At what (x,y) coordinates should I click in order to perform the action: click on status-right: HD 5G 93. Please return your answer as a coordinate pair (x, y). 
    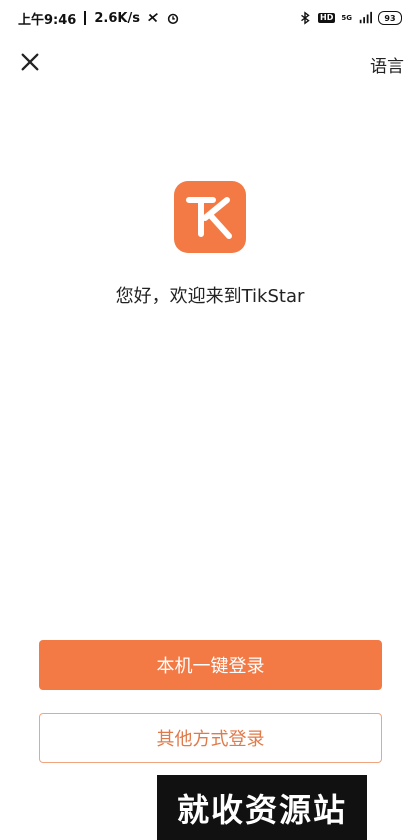
    Looking at the image, I should click on (350, 18).